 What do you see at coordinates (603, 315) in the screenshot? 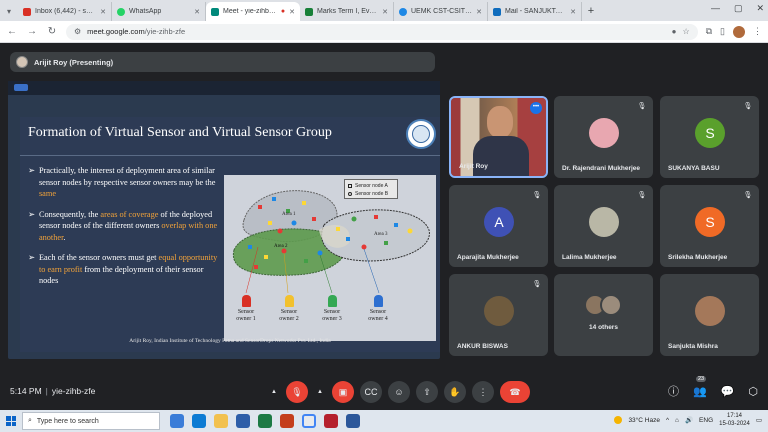
I see `others-tile: 14 others` at bounding box center [603, 315].